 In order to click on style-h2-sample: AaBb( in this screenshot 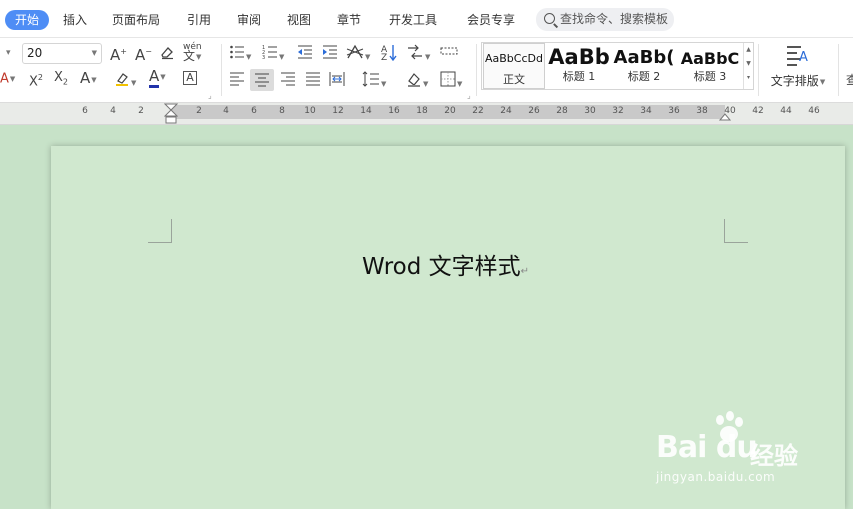, I will do `click(644, 57)`.